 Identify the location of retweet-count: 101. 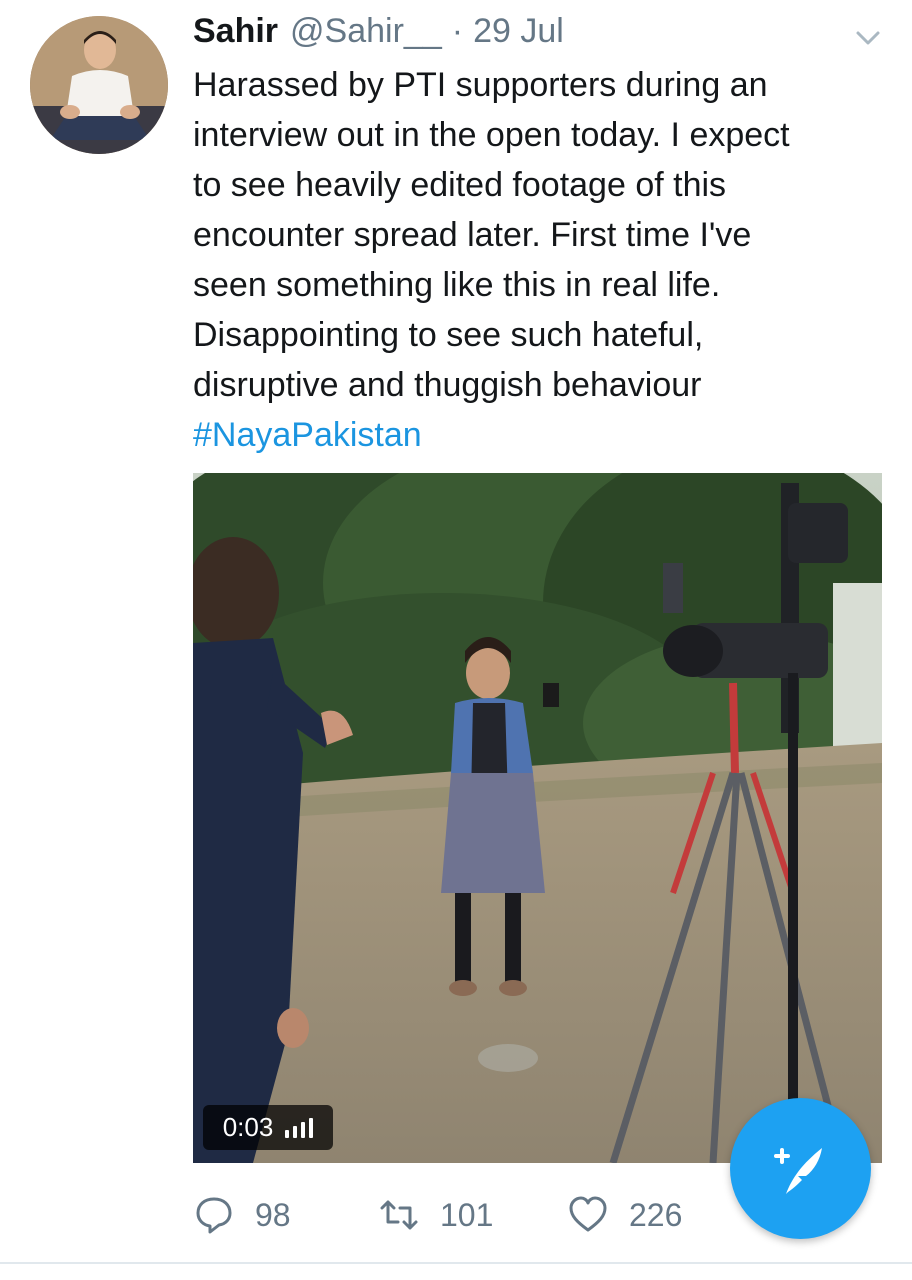
(467, 1214).